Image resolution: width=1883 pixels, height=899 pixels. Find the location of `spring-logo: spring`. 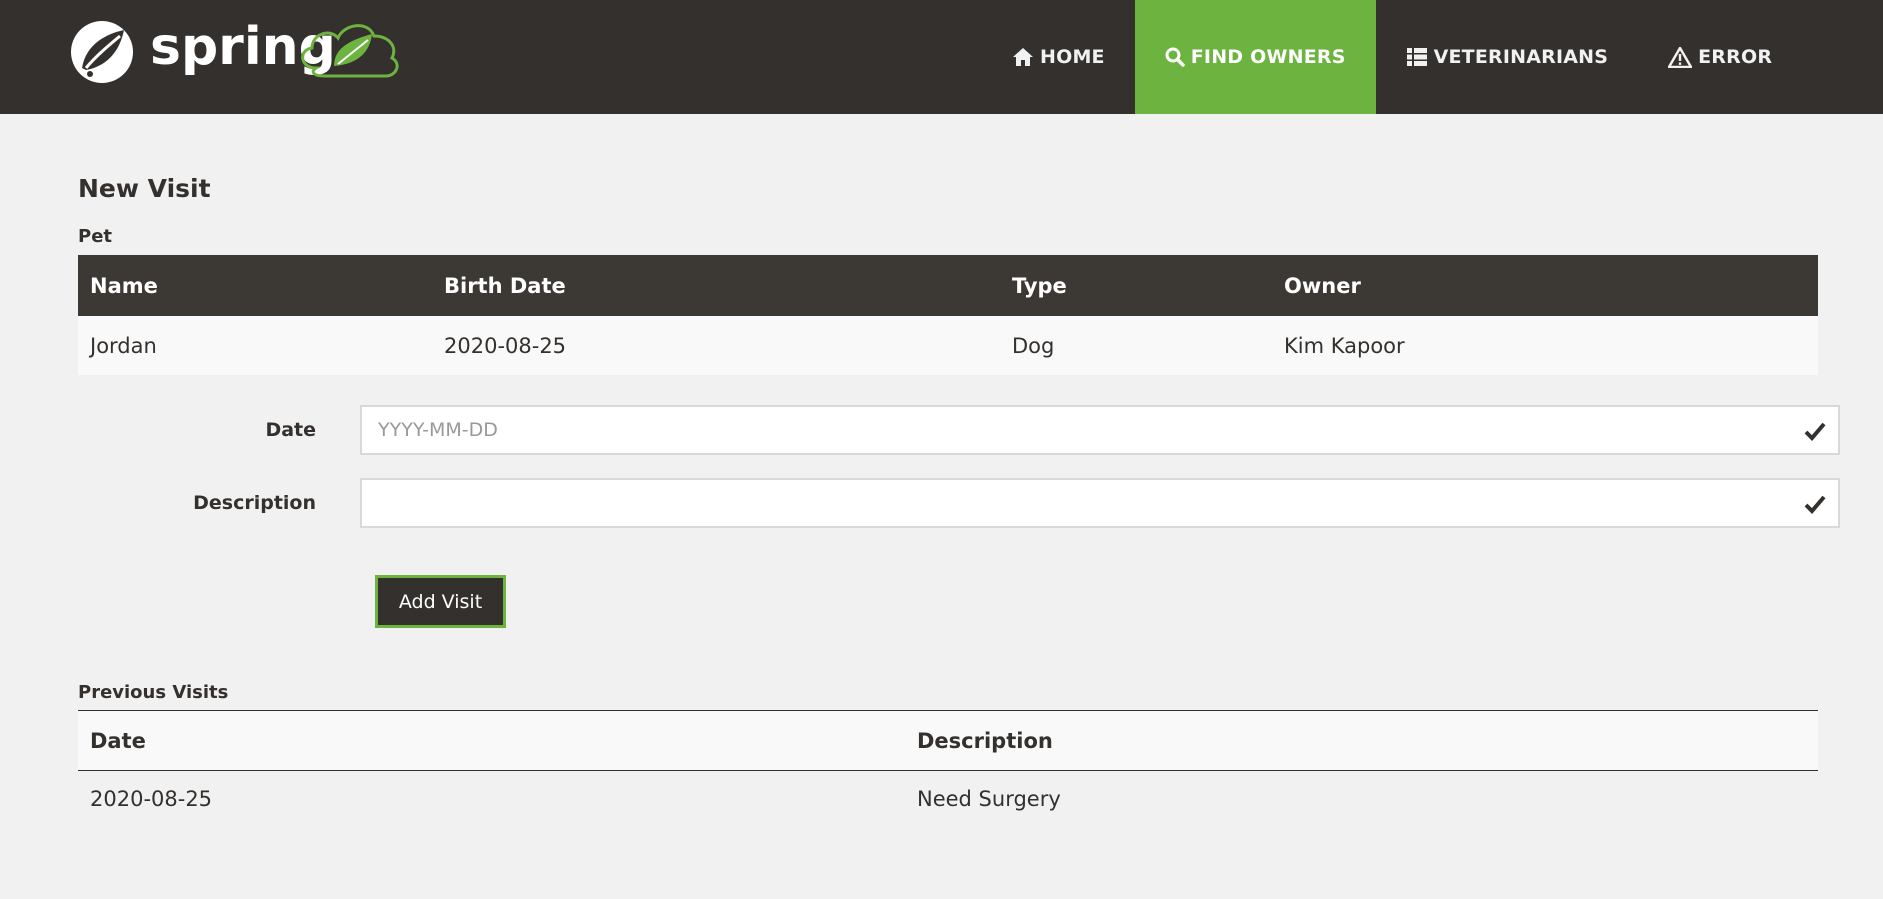

spring-logo: spring is located at coordinates (241, 51).